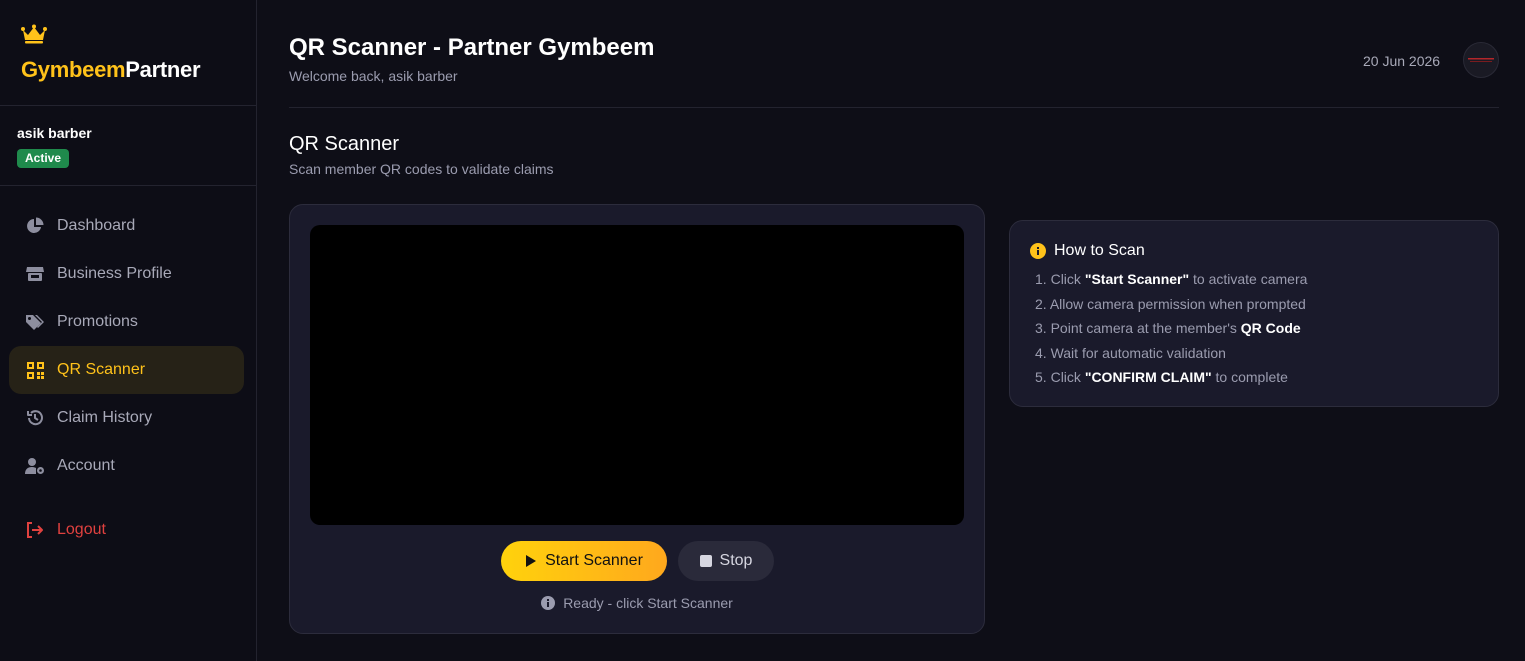  I want to click on sidebar-item-dashboard: Dashboard, so click(126, 226).